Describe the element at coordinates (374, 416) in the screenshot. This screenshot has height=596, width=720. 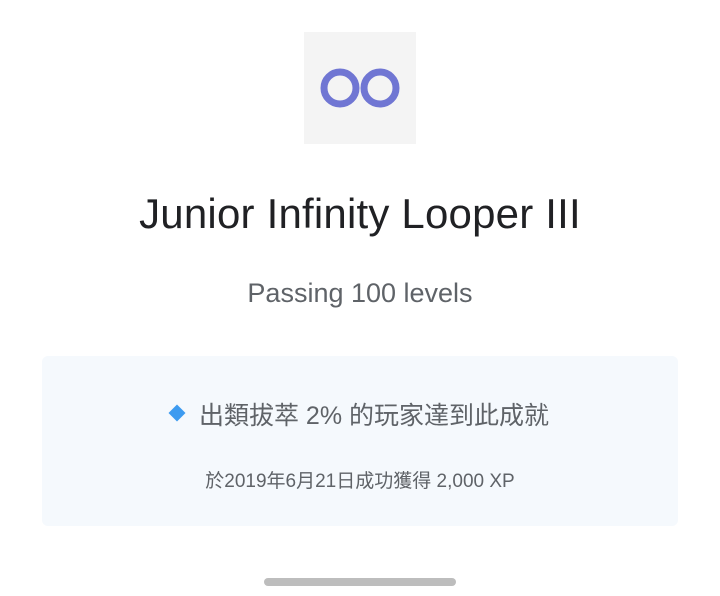
I see `rarity-text: 出類拔萃 2% 的玩家達到此成就` at that location.